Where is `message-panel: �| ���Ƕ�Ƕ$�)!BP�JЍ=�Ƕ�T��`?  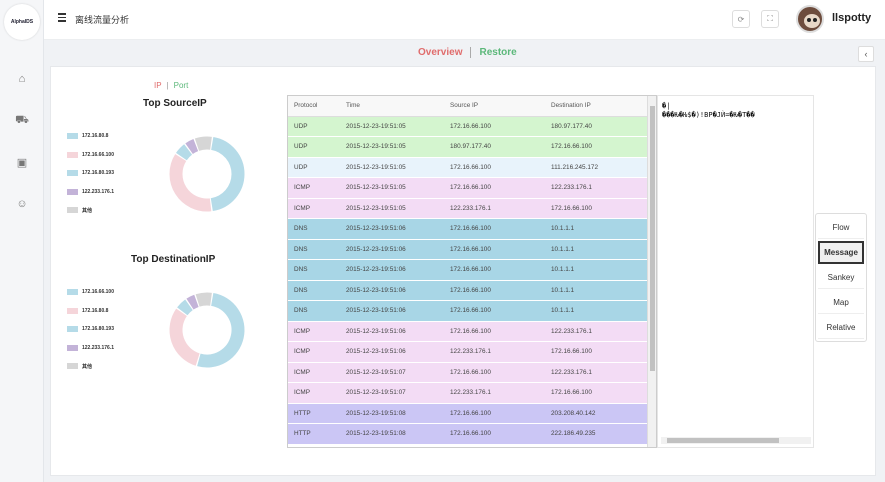 message-panel: �| ���Ƕ�Ƕ$�)!BP�JЍ=�Ƕ�T�� is located at coordinates (735, 271).